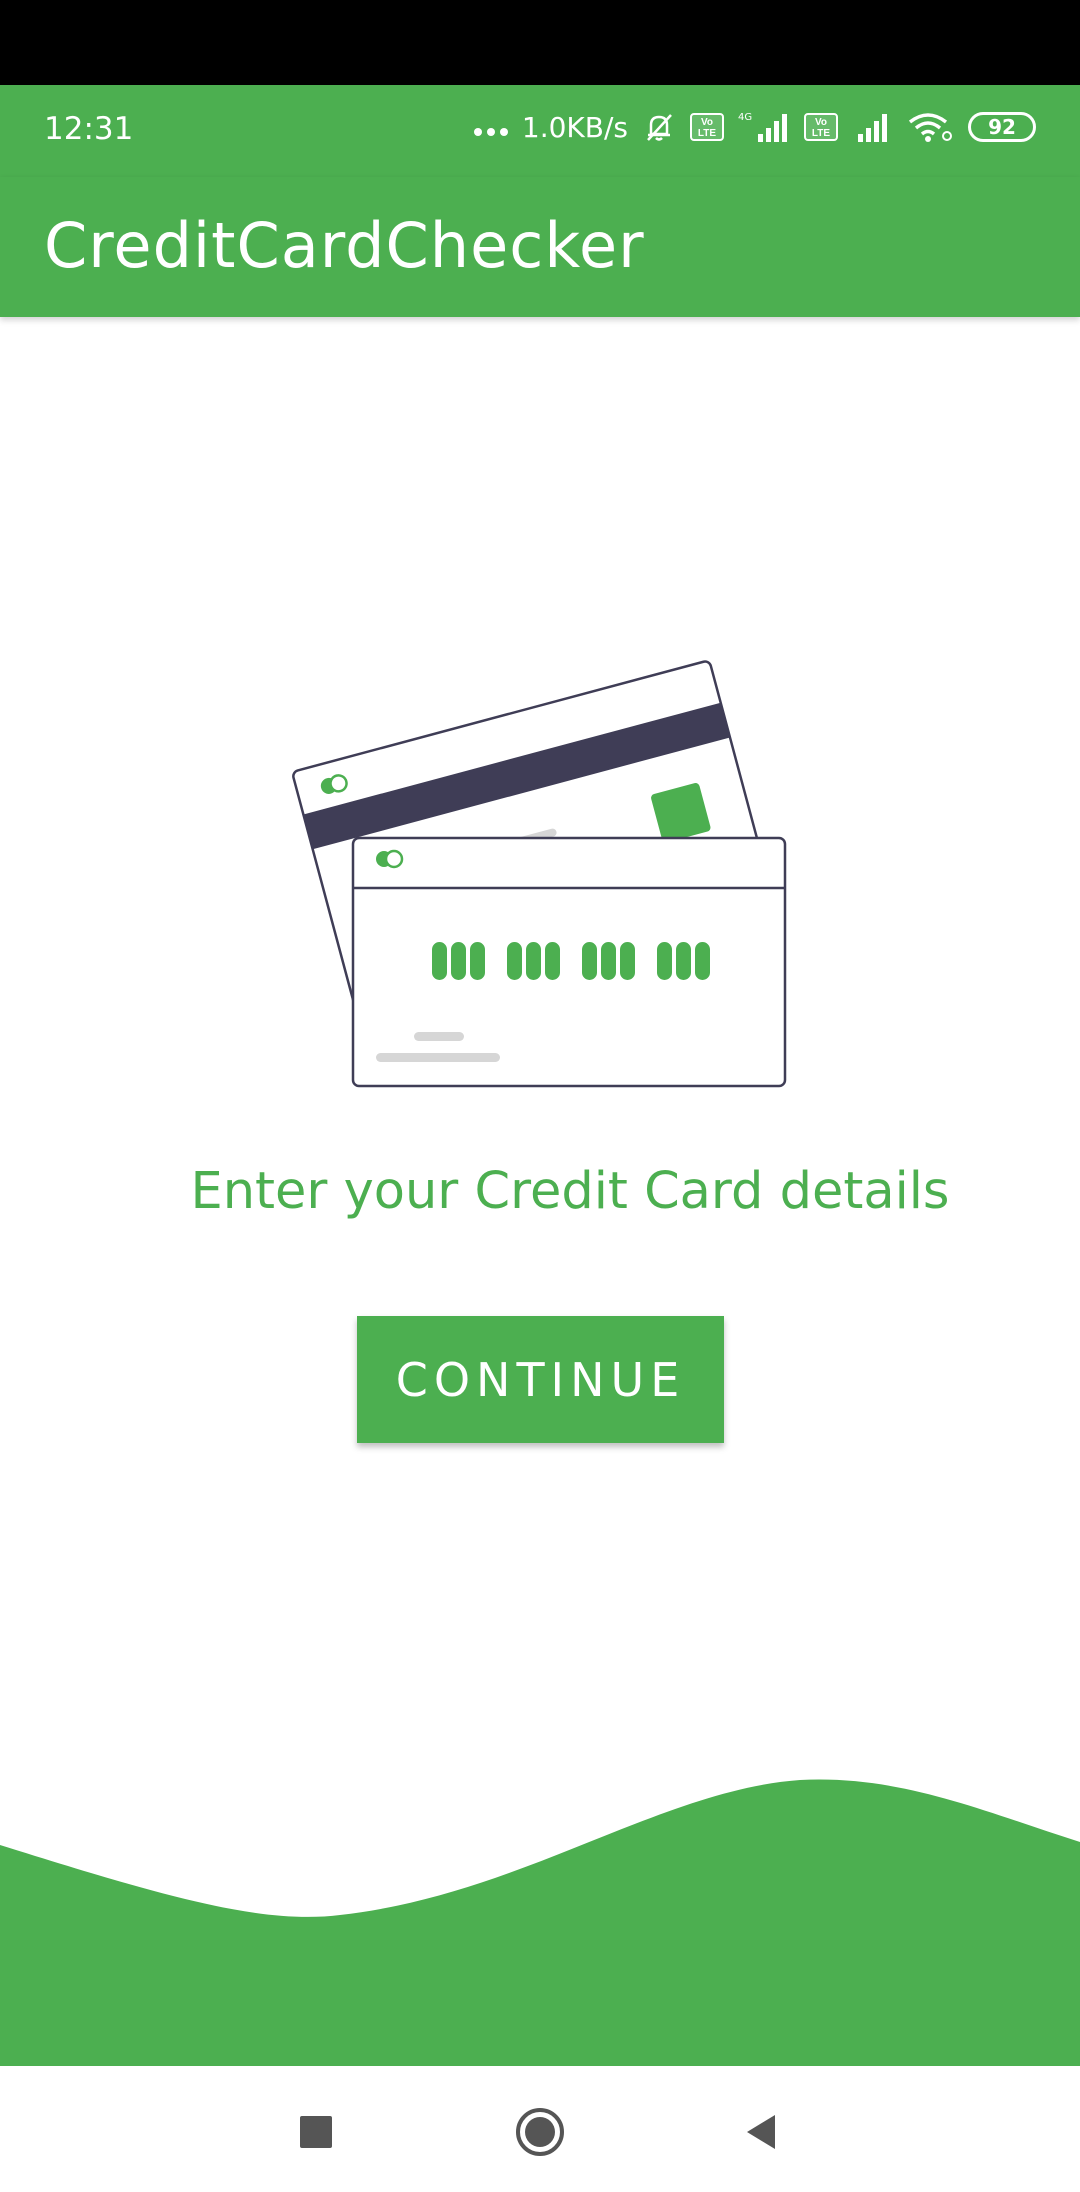 The image size is (1080, 2192). I want to click on credit-cards-illustration, so click(539, 874).